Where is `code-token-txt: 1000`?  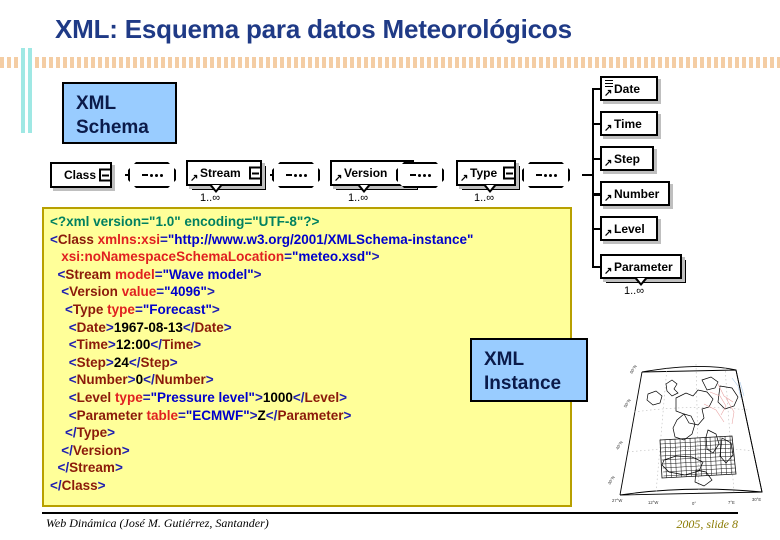
code-token-txt: 1000 is located at coordinates (277, 397).